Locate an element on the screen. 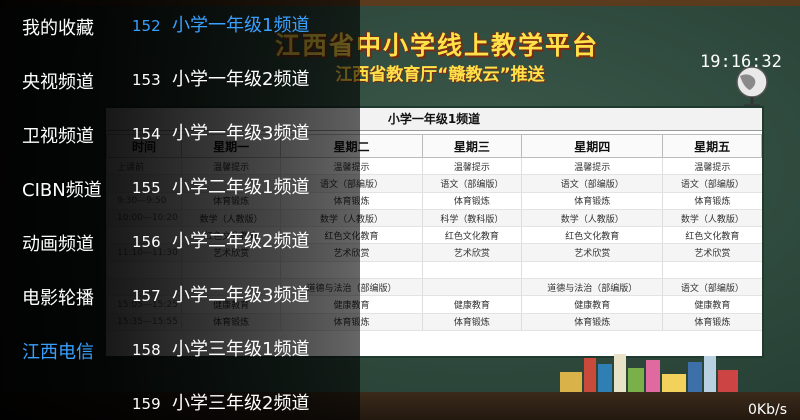 The width and height of the screenshot is (800, 420). channel-name: 小学二年级2频道 is located at coordinates (241, 241).